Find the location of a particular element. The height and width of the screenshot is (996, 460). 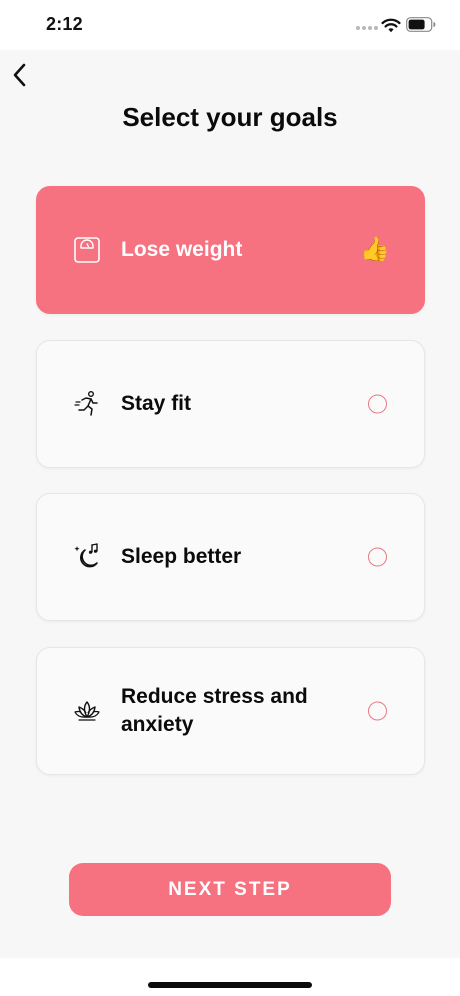

goal-label: Lose weight is located at coordinates (182, 249).